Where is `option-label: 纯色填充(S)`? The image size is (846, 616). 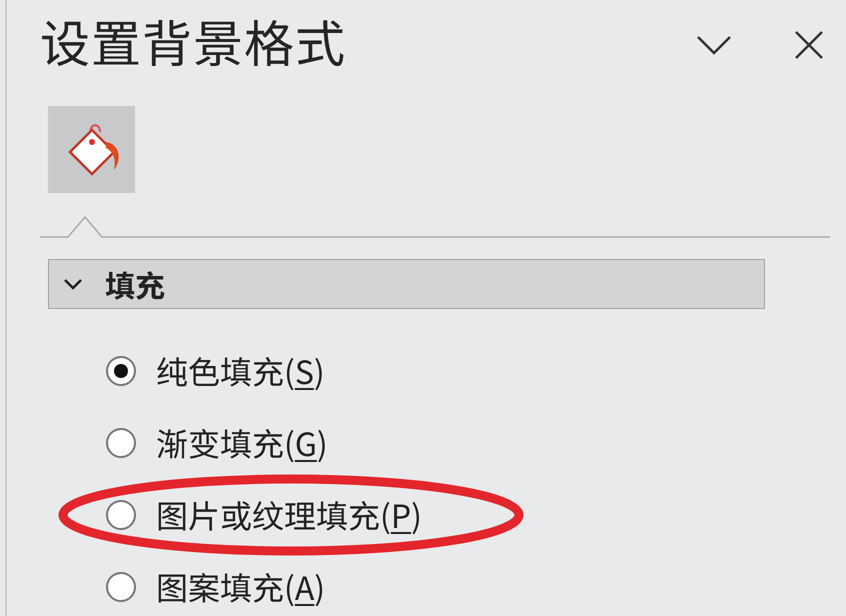
option-label: 纯色填充(S) is located at coordinates (240, 371).